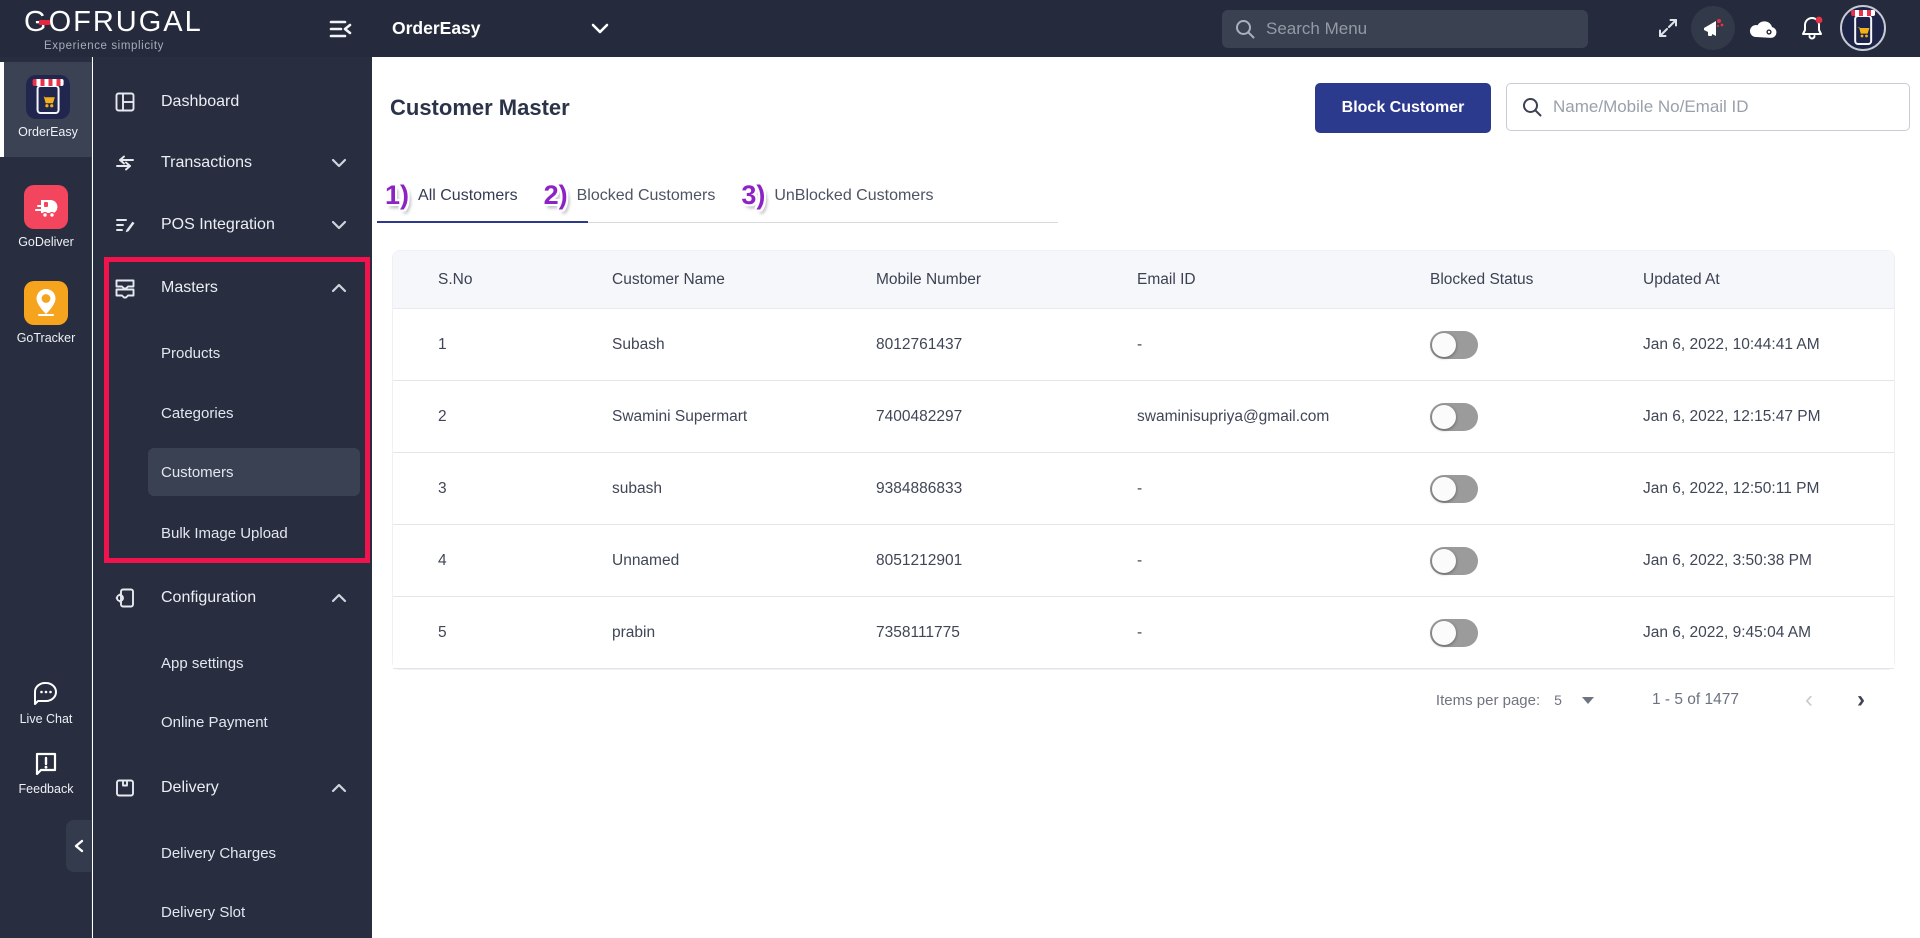 The width and height of the screenshot is (1920, 938). Describe the element at coordinates (1558, 700) in the screenshot. I see `items-per-page-value: 5` at that location.